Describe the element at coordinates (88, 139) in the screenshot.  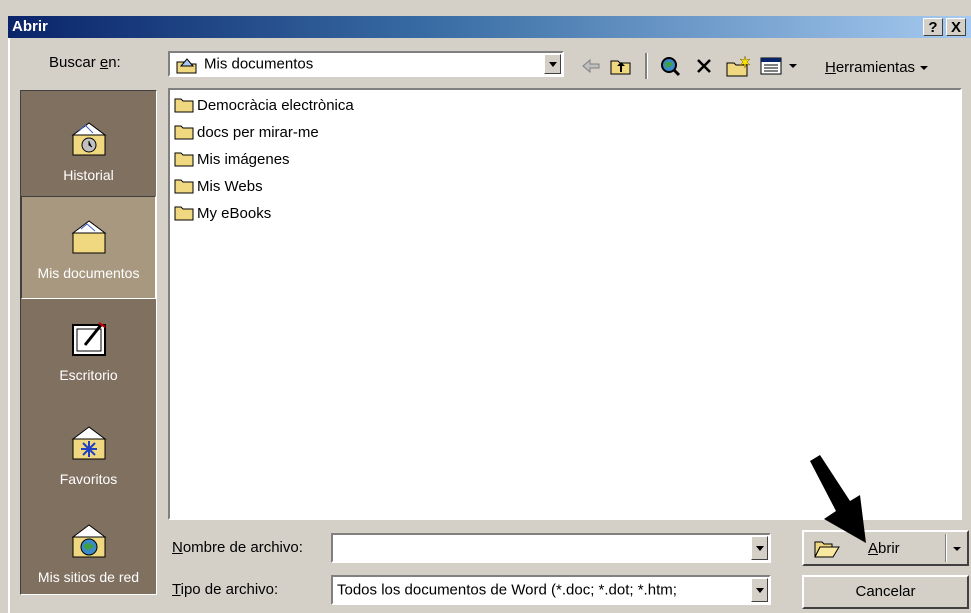
I see `history-folder-icon` at that location.